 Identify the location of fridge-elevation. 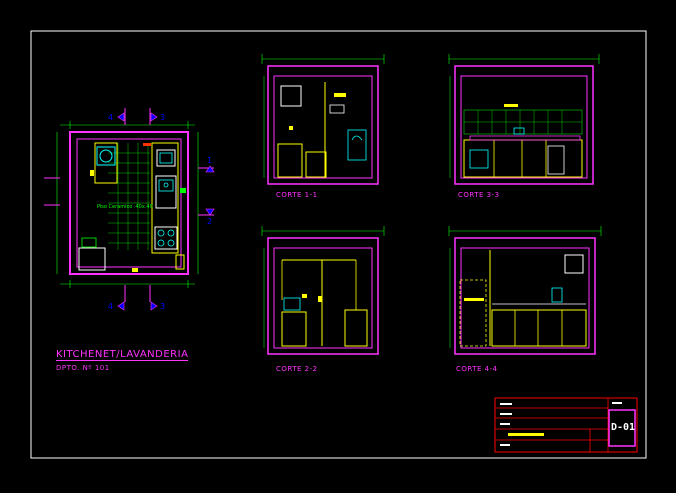
(356, 328).